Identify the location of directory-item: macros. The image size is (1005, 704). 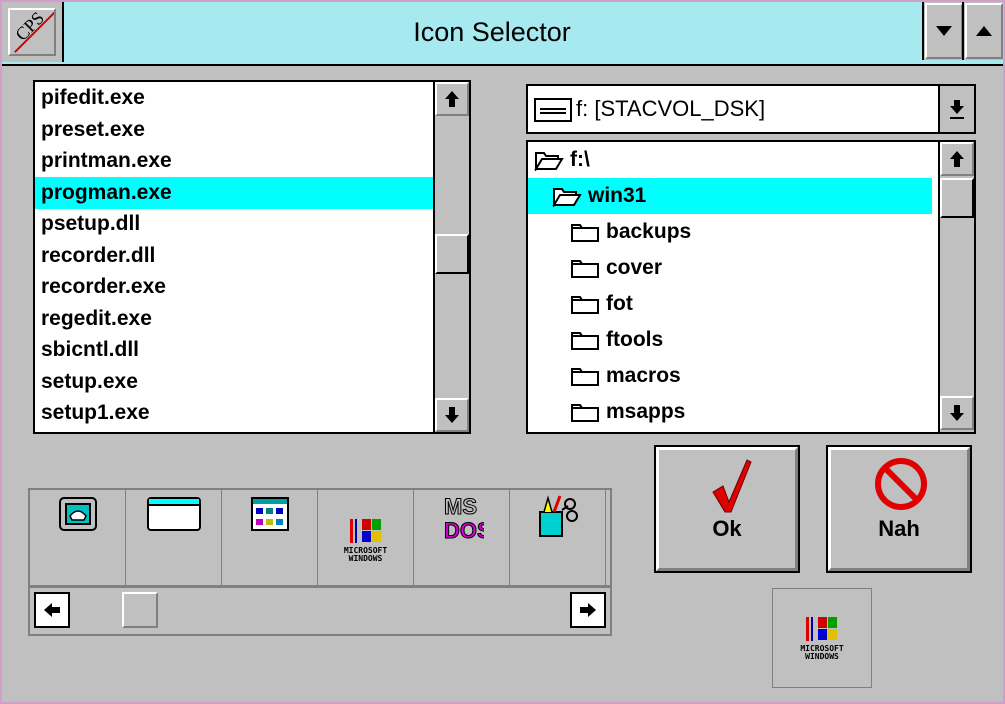
(730, 376).